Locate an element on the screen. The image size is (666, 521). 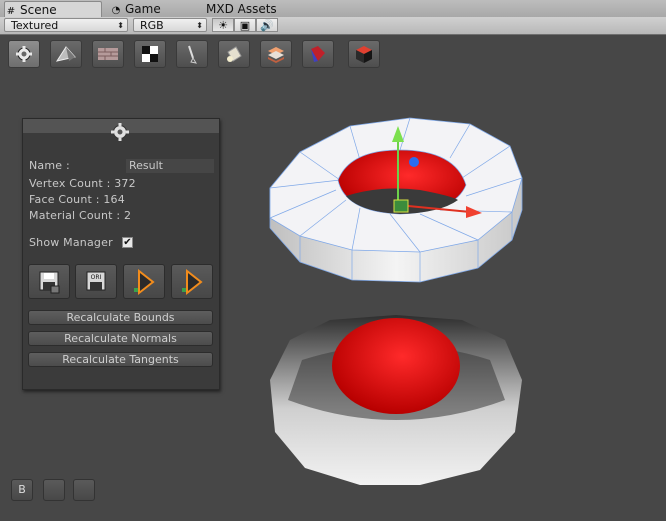
paint-tool-button is located at coordinates (234, 54).